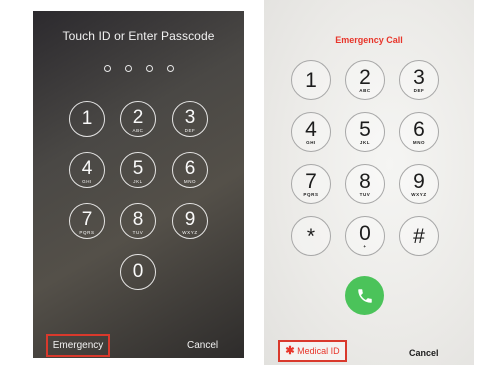  Describe the element at coordinates (138, 68) in the screenshot. I see `passcode-dots` at that location.